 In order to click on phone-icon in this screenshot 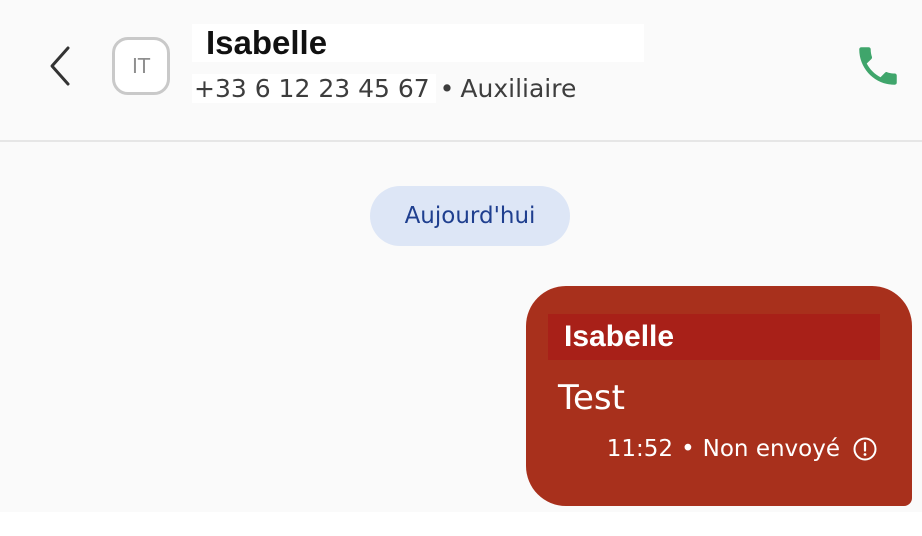, I will do `click(878, 66)`.